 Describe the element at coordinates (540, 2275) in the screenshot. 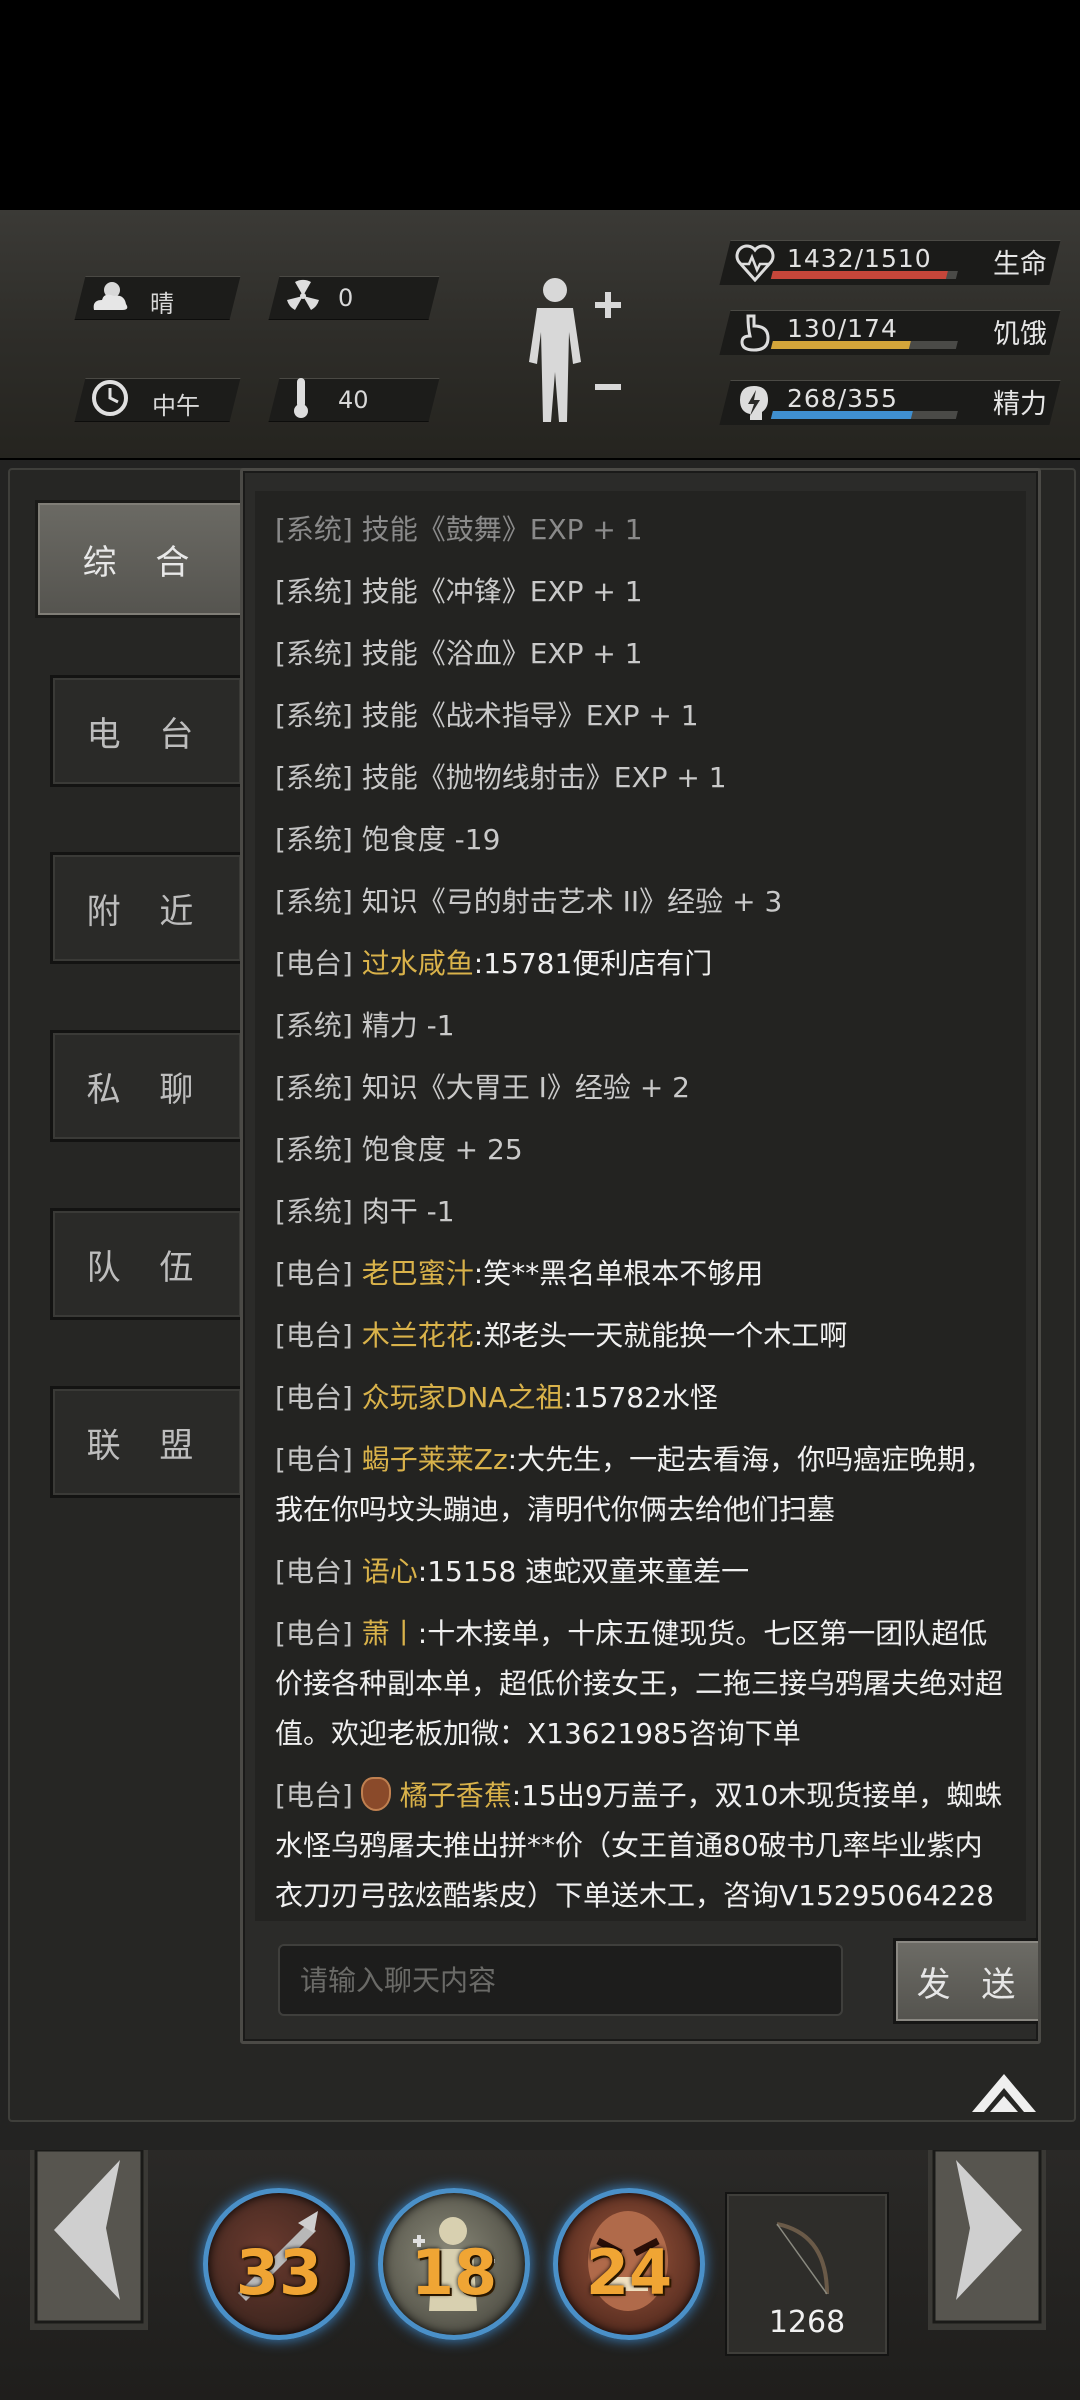

I see `bottom-action-bar: 33 18 24 1268` at that location.